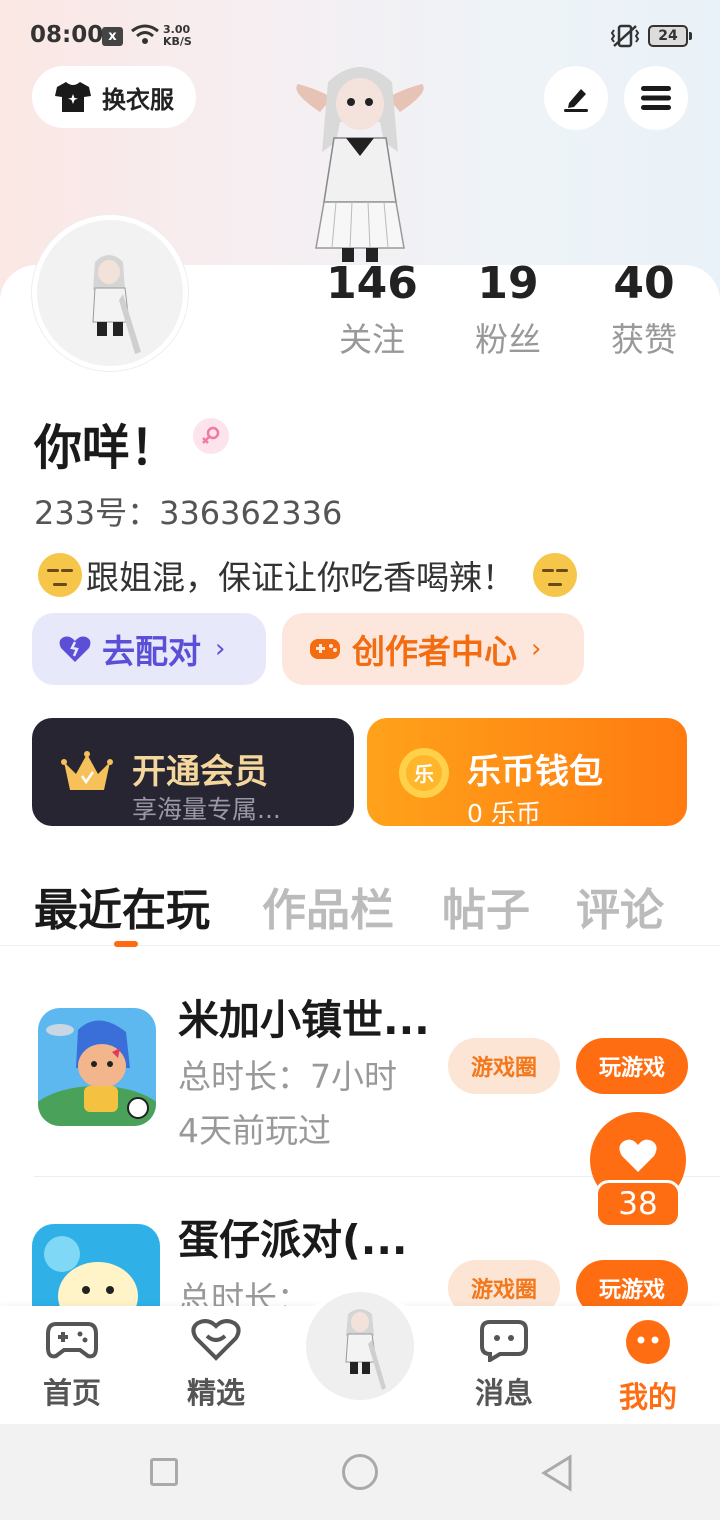 This screenshot has width=720, height=1520. Describe the element at coordinates (97, 1067) in the screenshot. I see `game-icon-toca` at that location.